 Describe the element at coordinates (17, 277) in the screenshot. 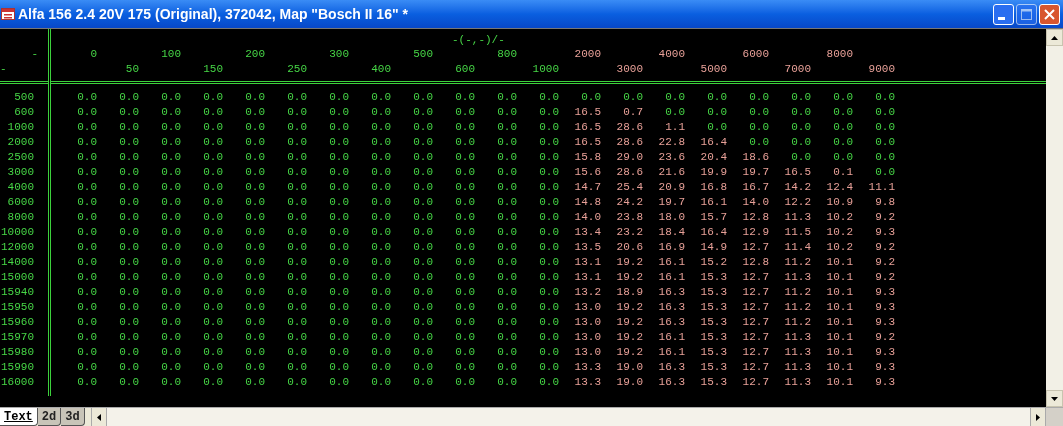

I see `row-header: 15000` at that location.